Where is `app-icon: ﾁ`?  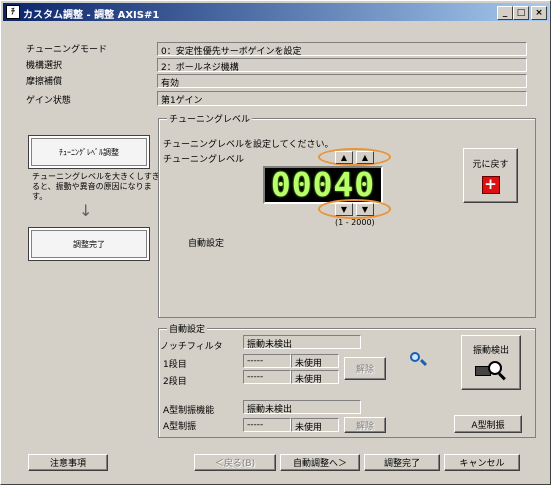 app-icon: ﾁ is located at coordinates (13, 12).